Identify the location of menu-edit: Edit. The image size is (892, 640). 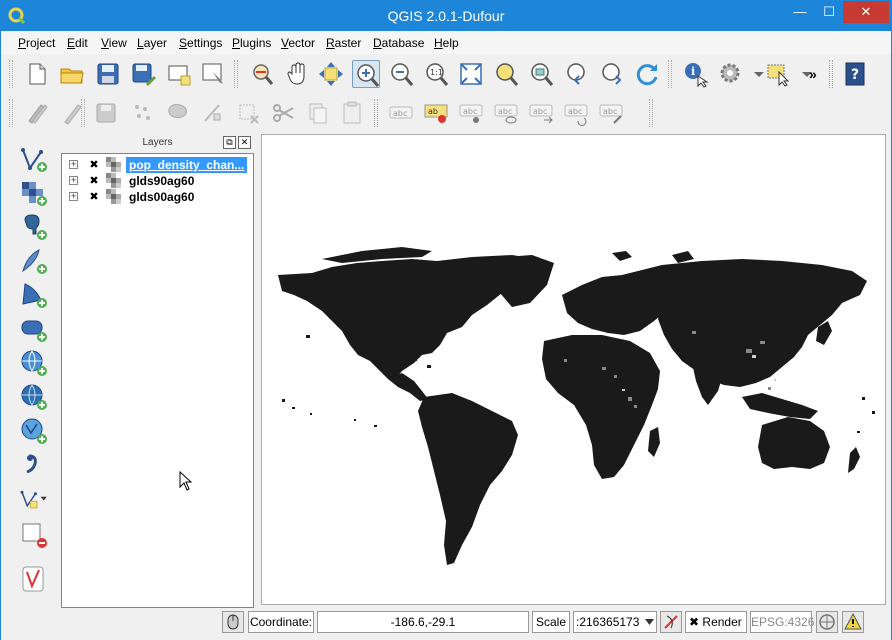
(77, 43).